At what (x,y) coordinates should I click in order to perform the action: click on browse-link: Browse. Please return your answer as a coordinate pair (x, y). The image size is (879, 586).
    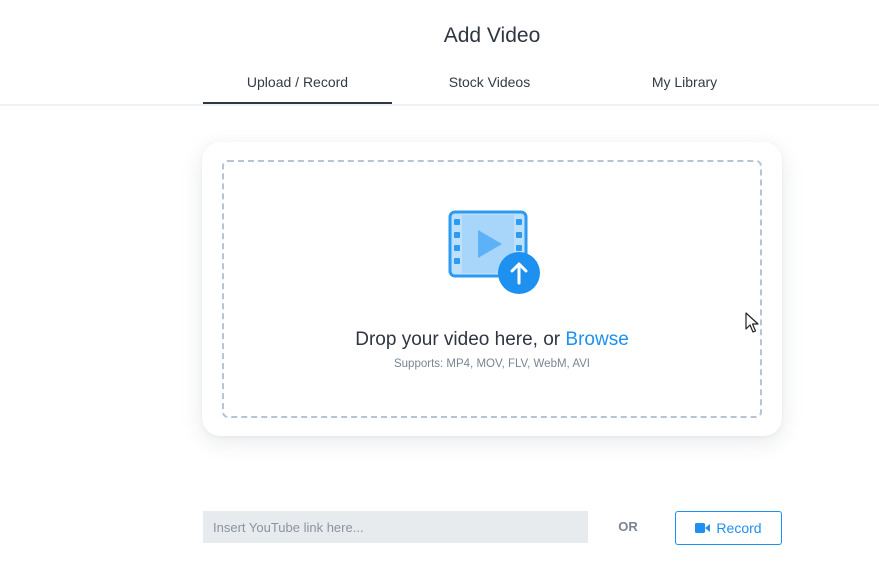
    Looking at the image, I should click on (596, 339).